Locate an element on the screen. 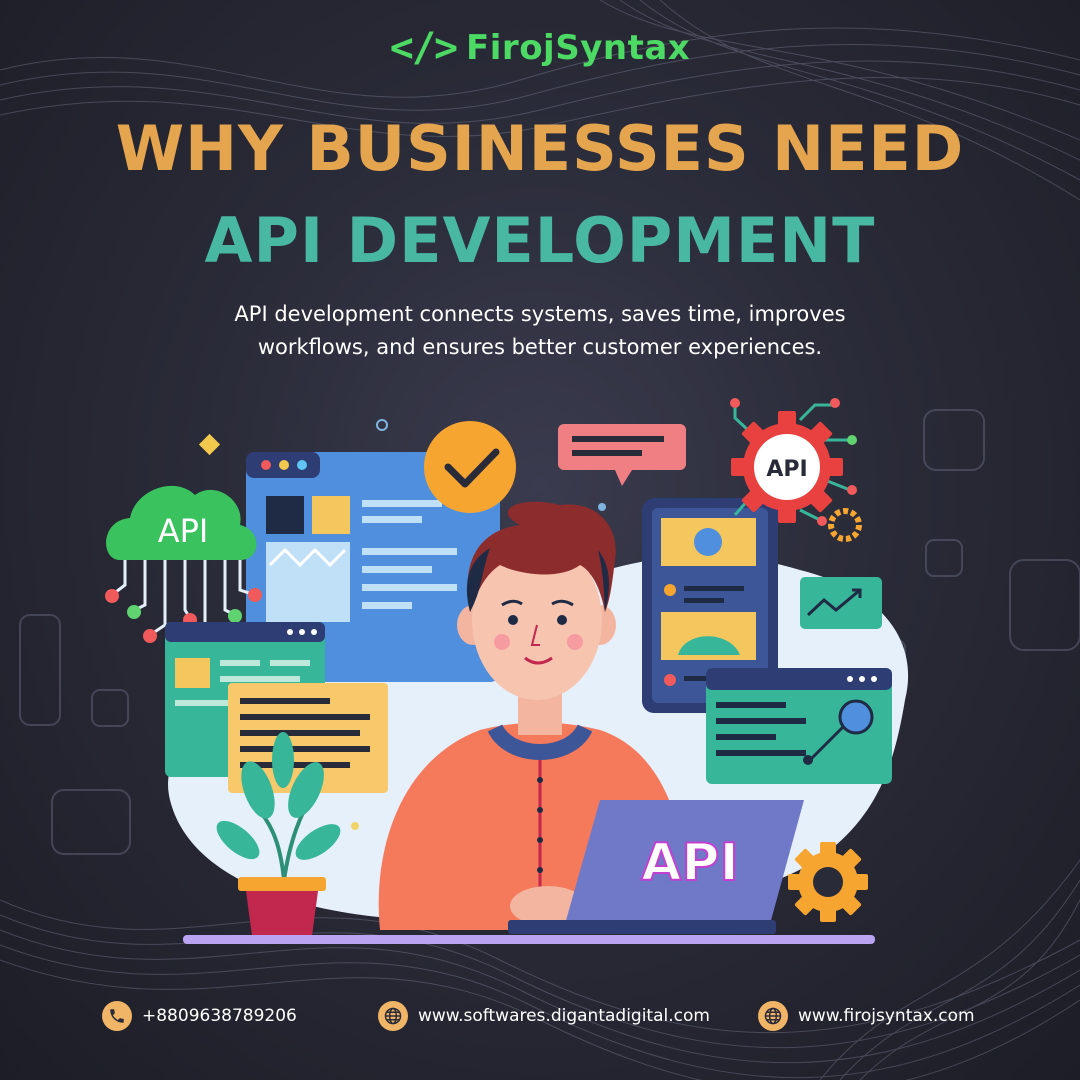 The width and height of the screenshot is (1080, 1080). footer-website-2: www.firojsyntax.com is located at coordinates (866, 1016).